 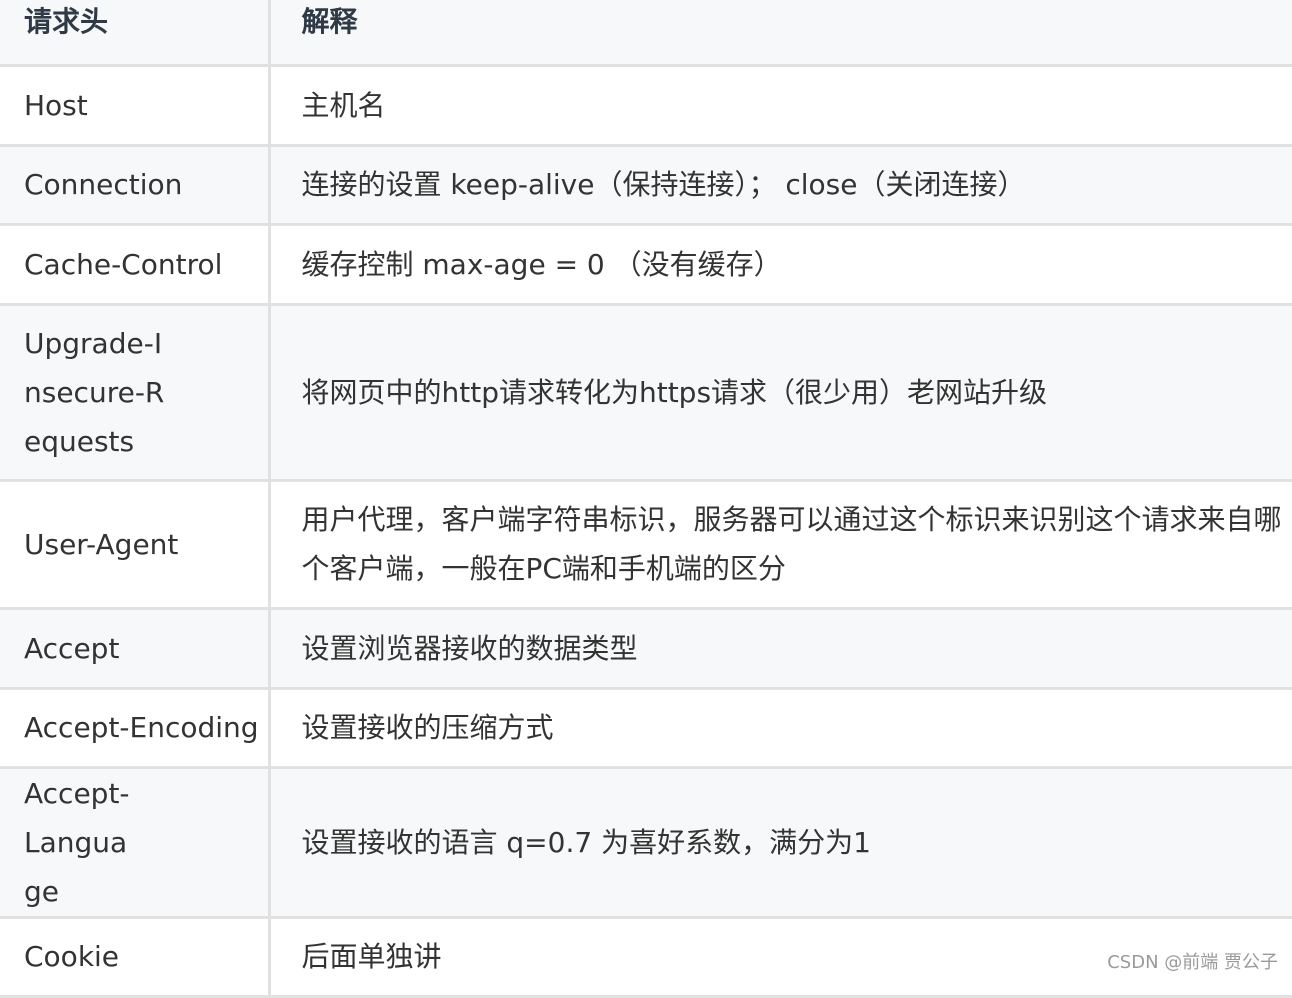 What do you see at coordinates (779, 842) in the screenshot?
I see `header-description-cell: 设置接收的语言 q=0.7 为喜好系数，满分为1` at bounding box center [779, 842].